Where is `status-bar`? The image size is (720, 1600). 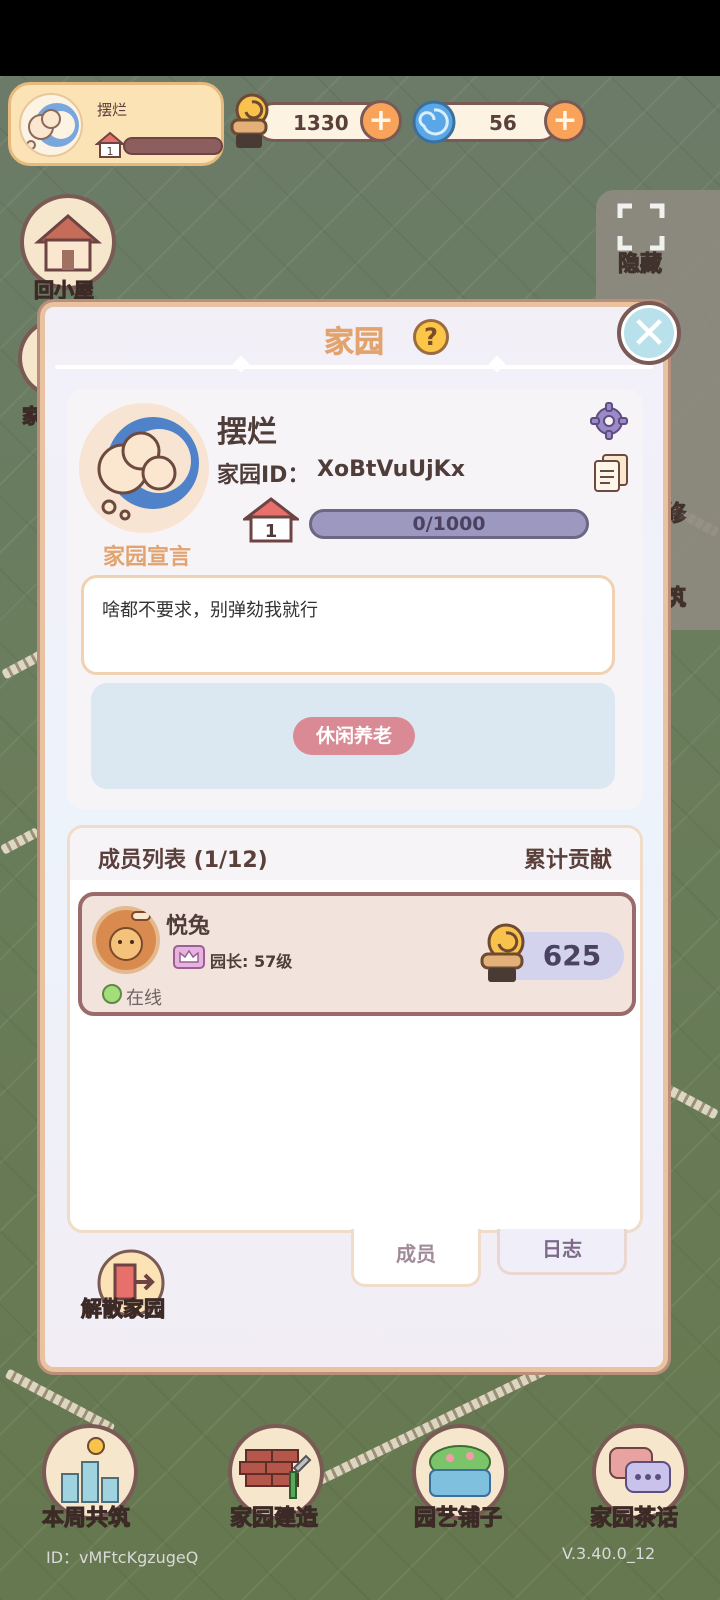 status-bar is located at coordinates (360, 38).